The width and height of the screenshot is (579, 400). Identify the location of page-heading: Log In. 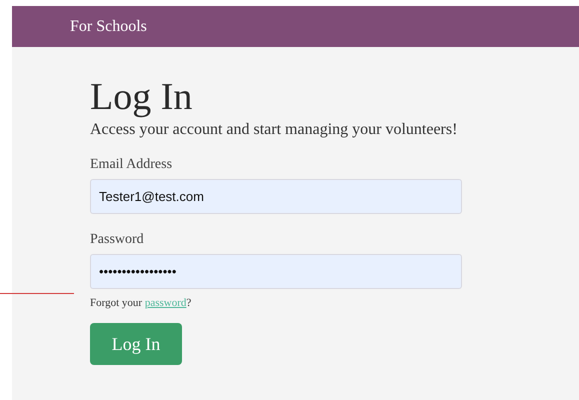
(142, 97).